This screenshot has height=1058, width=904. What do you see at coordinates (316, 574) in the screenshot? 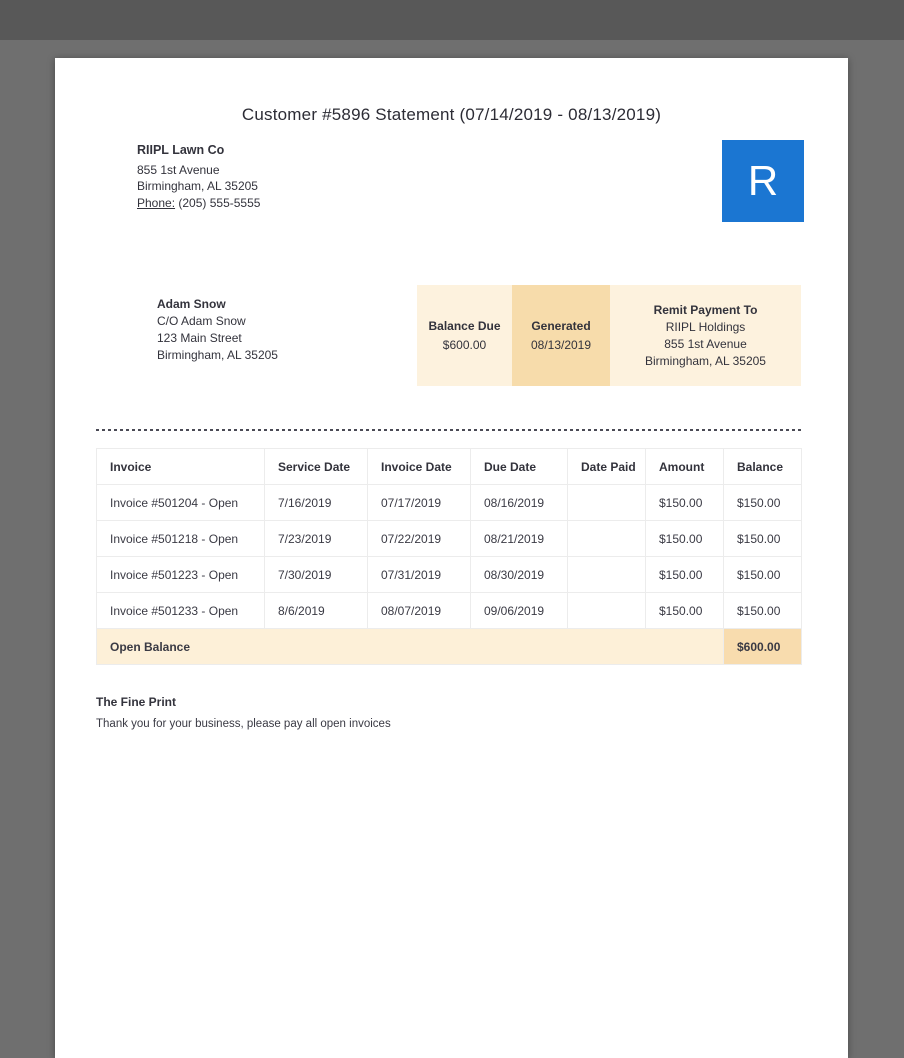
I see `cell-service-date: 7/30/2019` at bounding box center [316, 574].